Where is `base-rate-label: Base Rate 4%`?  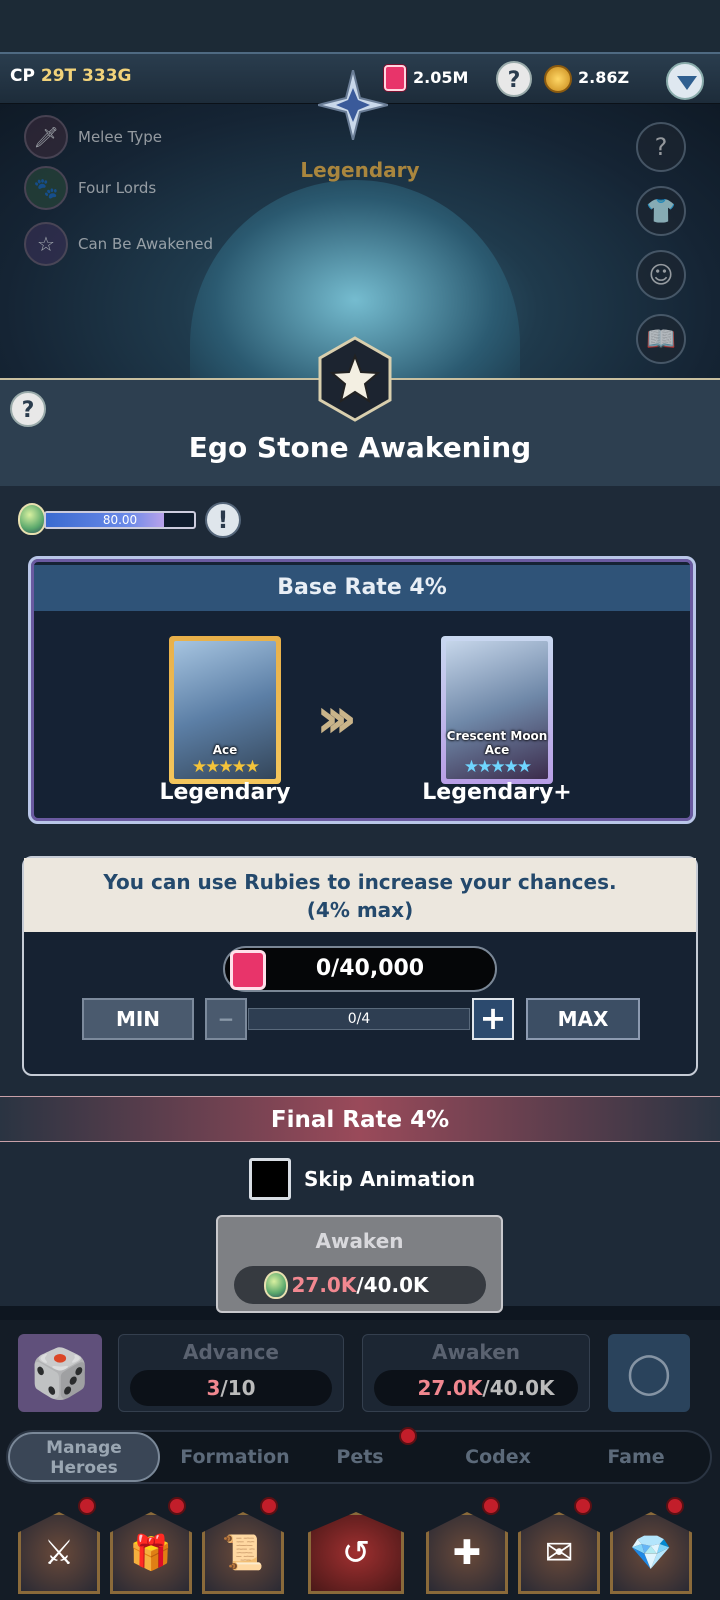
base-rate-label: Base Rate 4% is located at coordinates (362, 588).